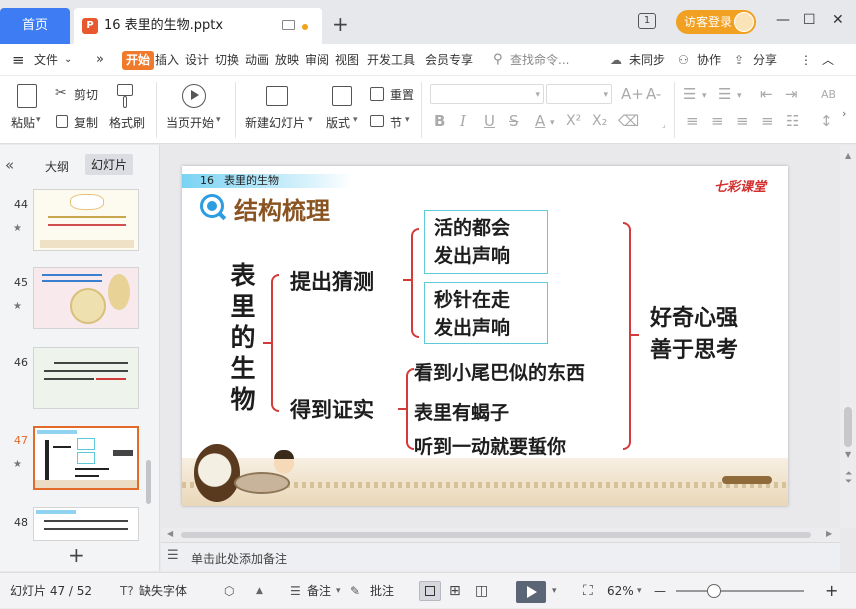 Image resolution: width=856 pixels, height=609 pixels. Describe the element at coordinates (724, 94) in the screenshot. I see `numbered-list-icon: ☰` at that location.